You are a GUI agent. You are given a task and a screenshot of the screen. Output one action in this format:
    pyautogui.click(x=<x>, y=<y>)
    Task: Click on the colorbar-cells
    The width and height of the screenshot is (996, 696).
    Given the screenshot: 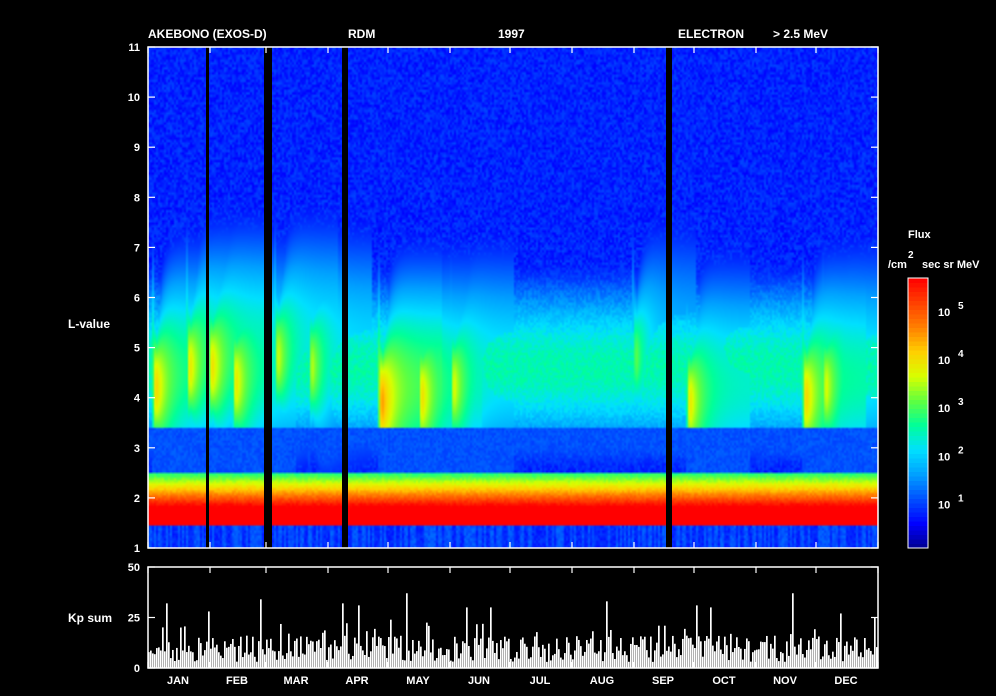 What is the action you would take?
    pyautogui.click(x=918, y=413)
    